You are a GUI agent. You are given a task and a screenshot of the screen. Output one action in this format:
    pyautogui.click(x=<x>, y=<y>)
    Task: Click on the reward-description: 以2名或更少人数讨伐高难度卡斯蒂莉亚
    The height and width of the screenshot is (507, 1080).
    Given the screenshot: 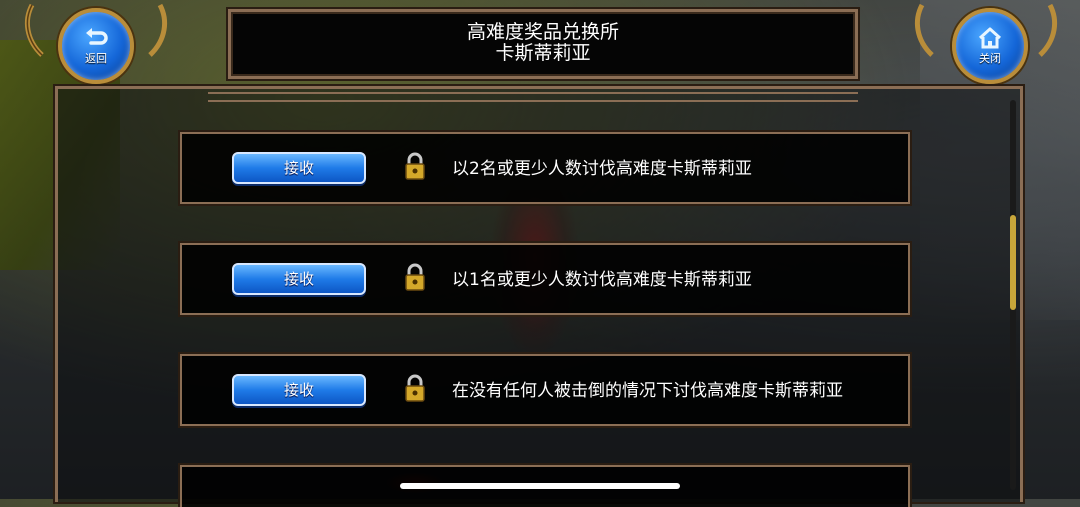 What is the action you would take?
    pyautogui.click(x=602, y=169)
    